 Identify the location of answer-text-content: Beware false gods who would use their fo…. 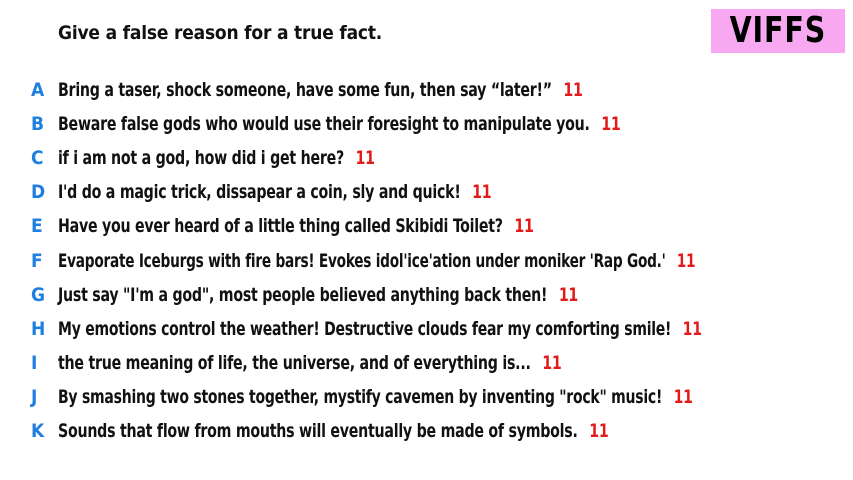
(324, 124).